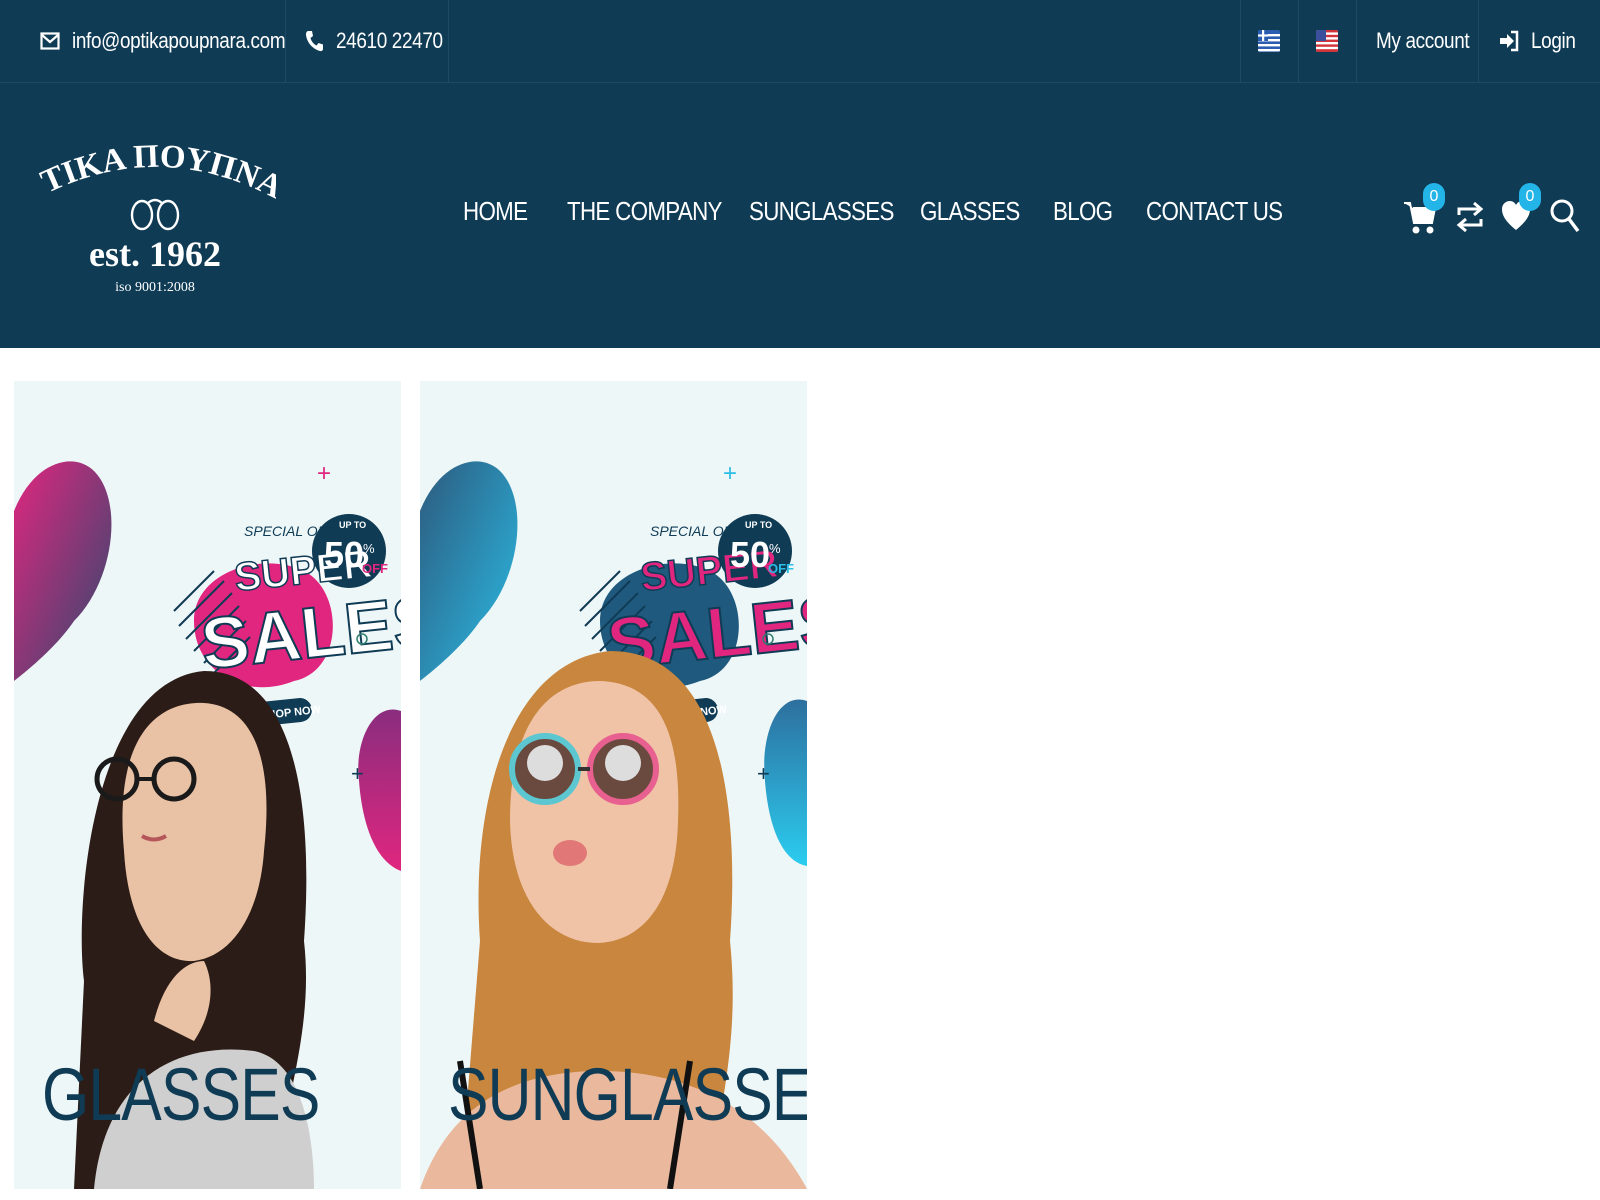 Image resolution: width=1600 pixels, height=1200 pixels. I want to click on sunglasses-up-to: UP TO, so click(758, 525).